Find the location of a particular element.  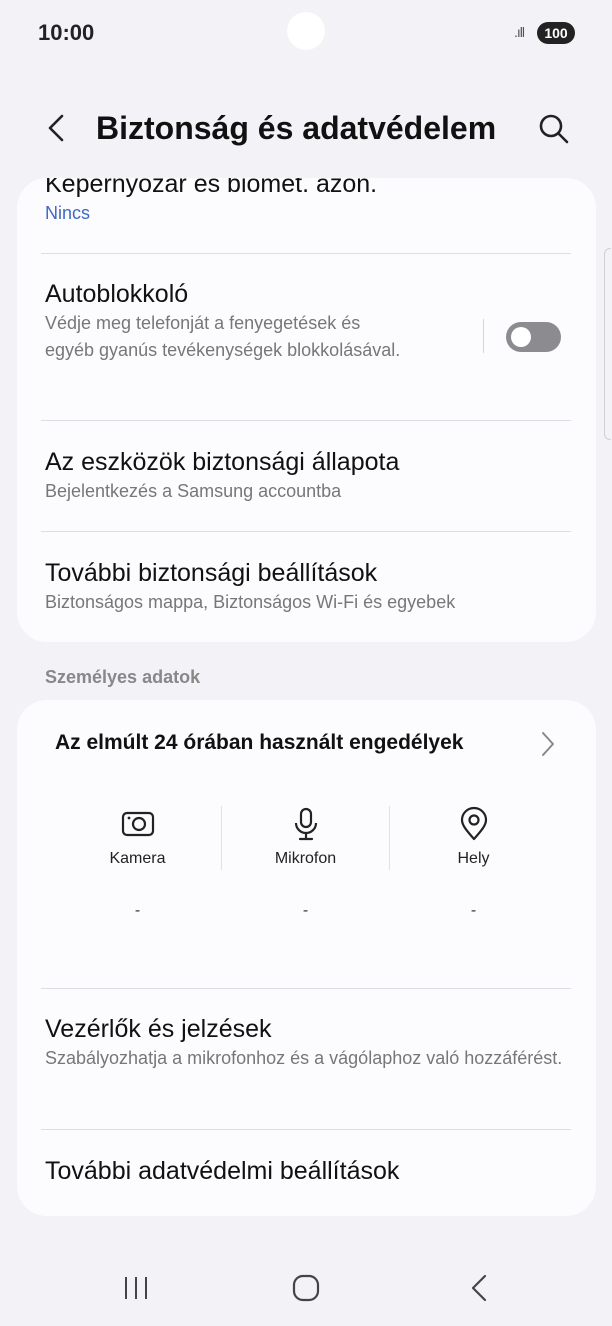

permission-label: Hely is located at coordinates (473, 858).